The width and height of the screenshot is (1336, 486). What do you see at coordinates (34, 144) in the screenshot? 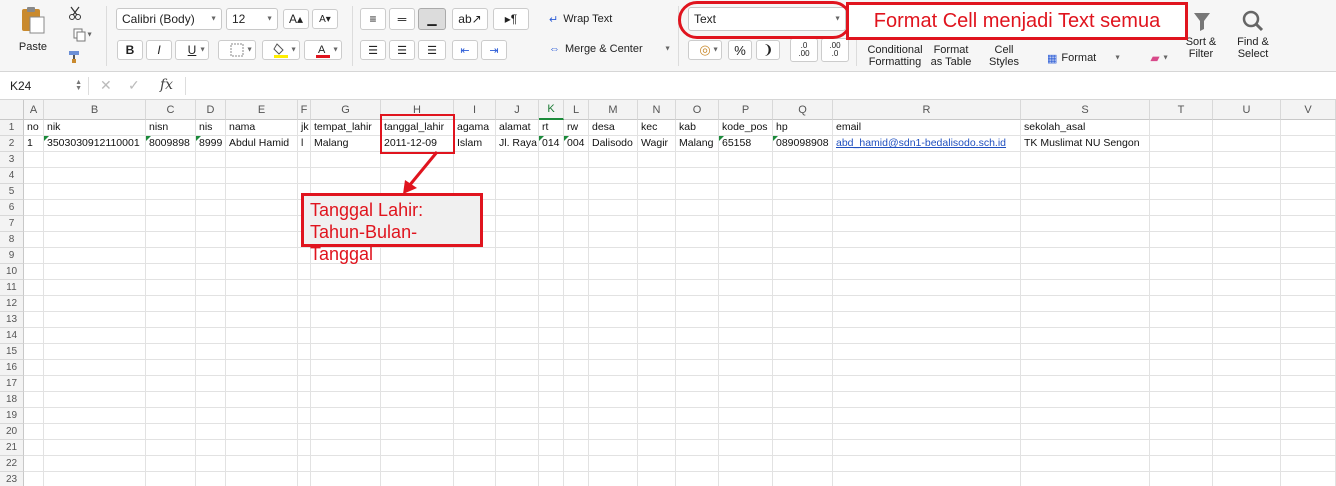
I see `data-cell: 1` at bounding box center [34, 144].